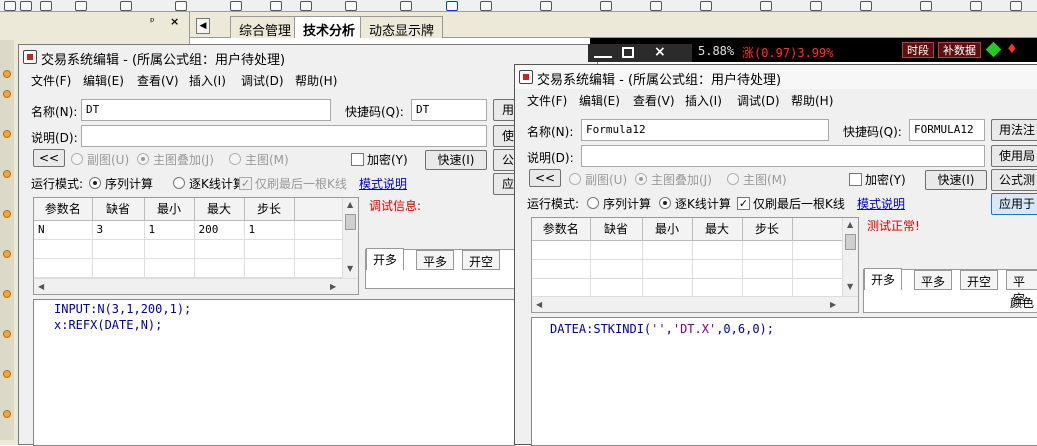 This screenshot has width=1037, height=446. I want to click on code-line: INPUT:N(3,1,200,1);, so click(122, 309).